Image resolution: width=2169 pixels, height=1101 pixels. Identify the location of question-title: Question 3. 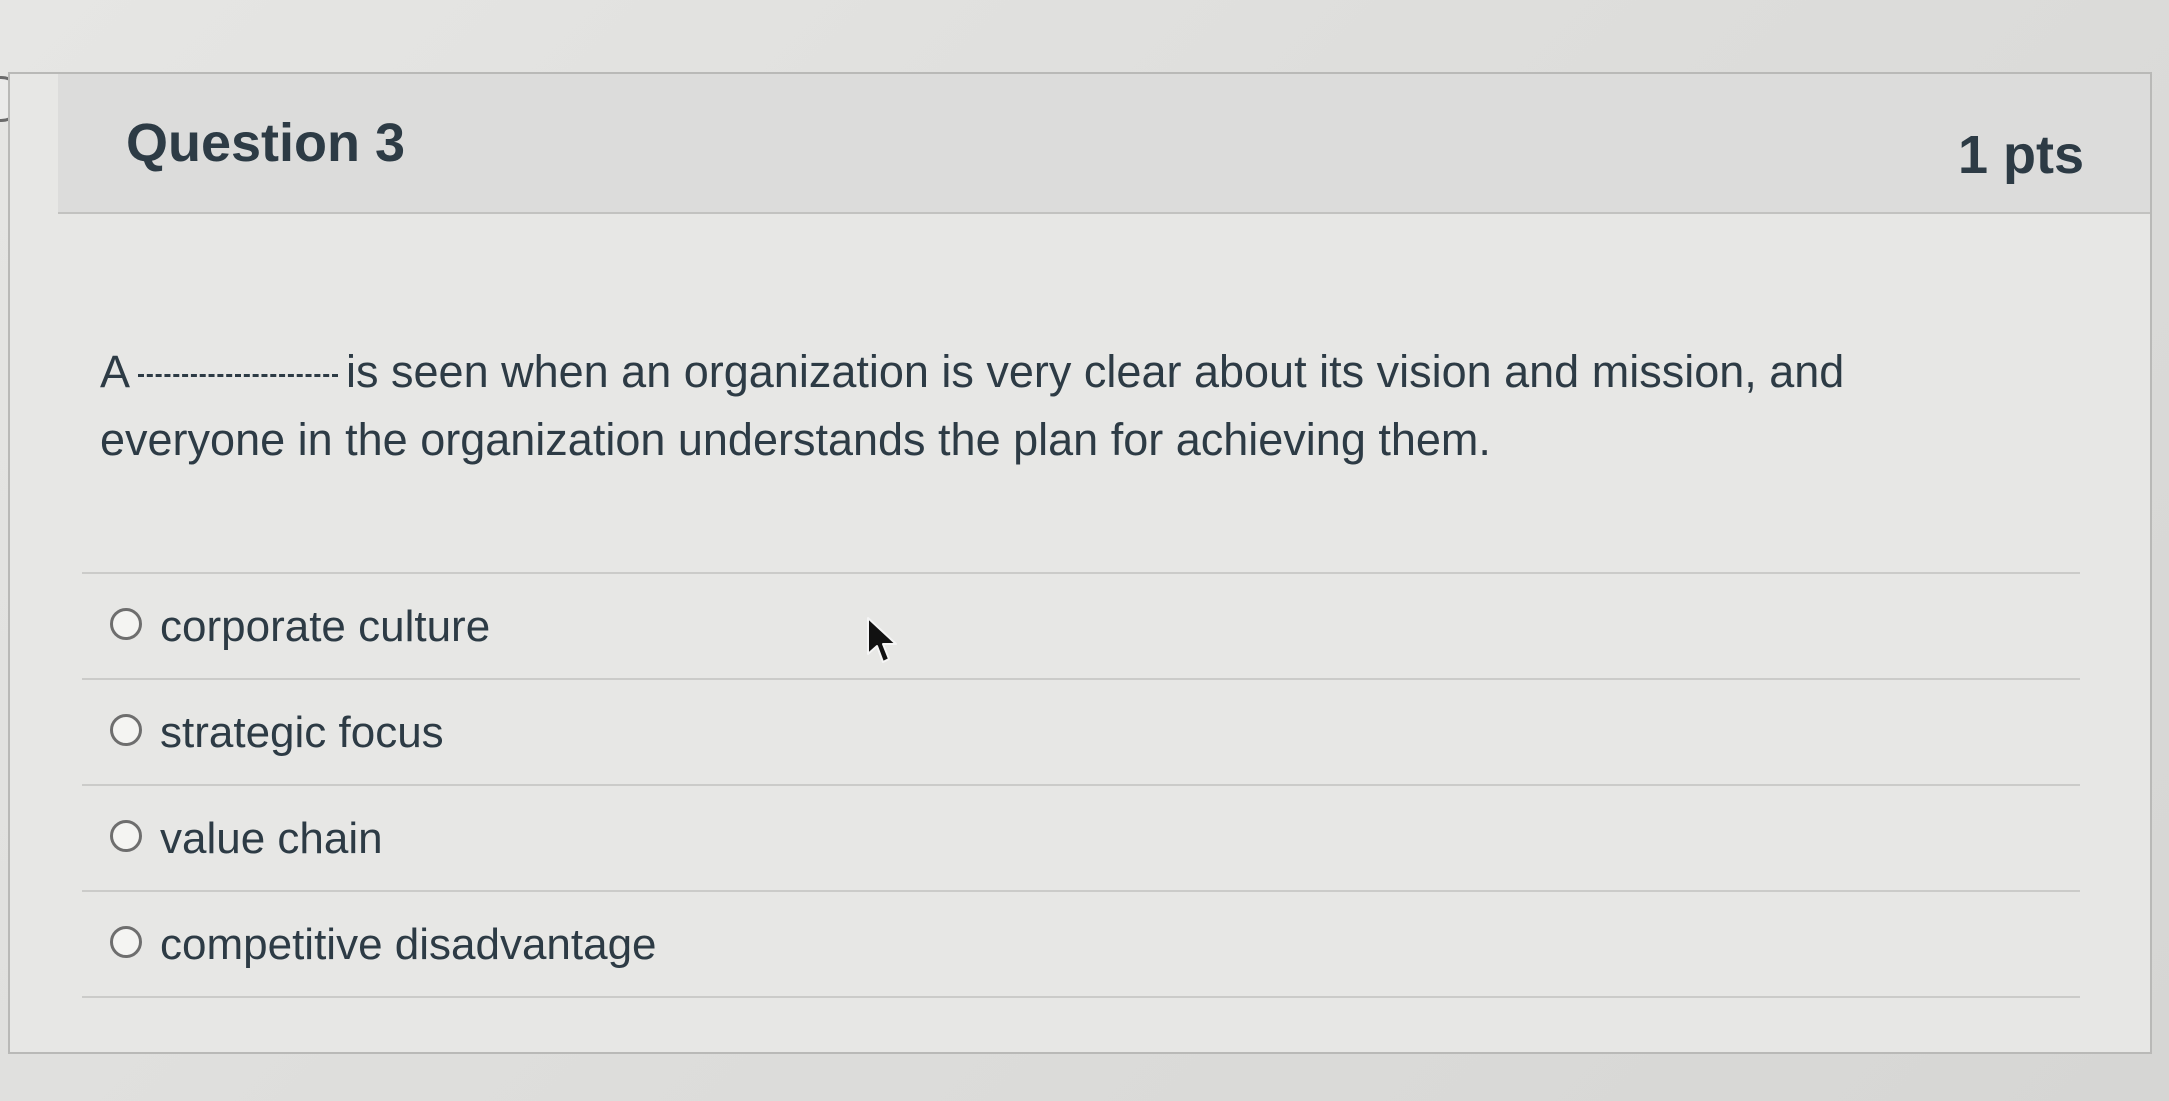
(266, 143).